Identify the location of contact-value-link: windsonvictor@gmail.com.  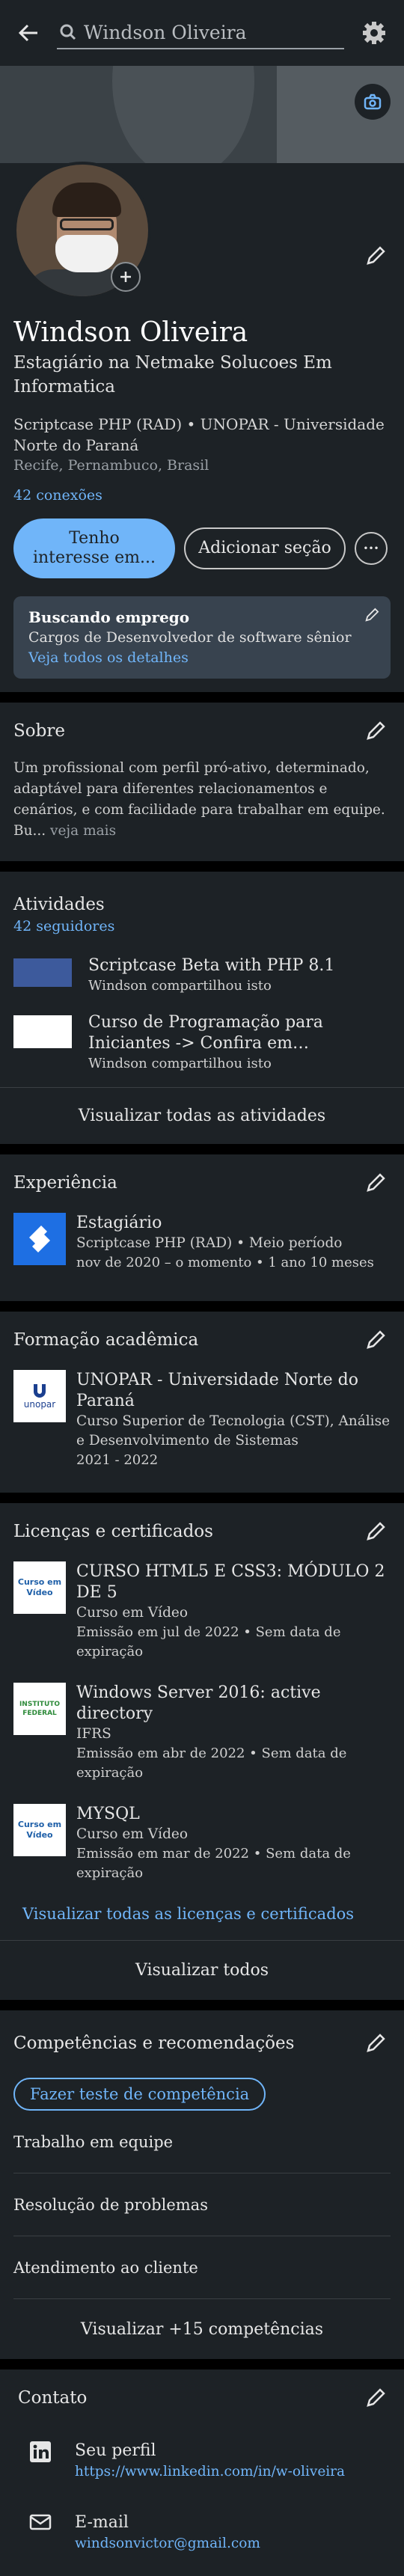
(167, 2544).